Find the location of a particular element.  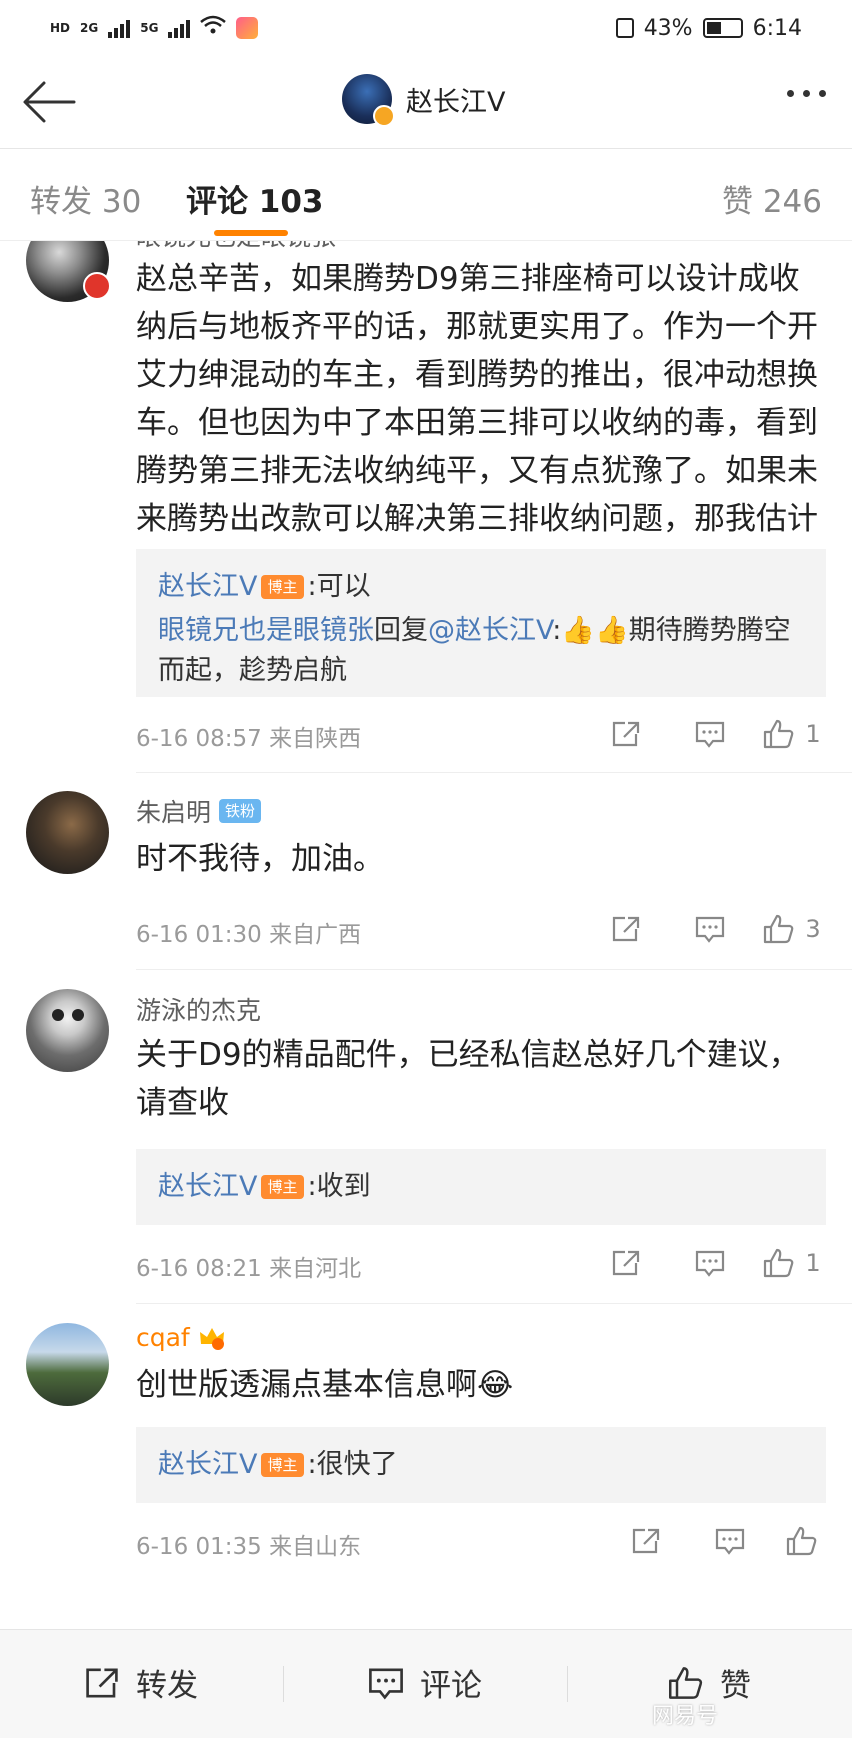

reply-box: 赵长江V 博主:收到 is located at coordinates (481, 1187).